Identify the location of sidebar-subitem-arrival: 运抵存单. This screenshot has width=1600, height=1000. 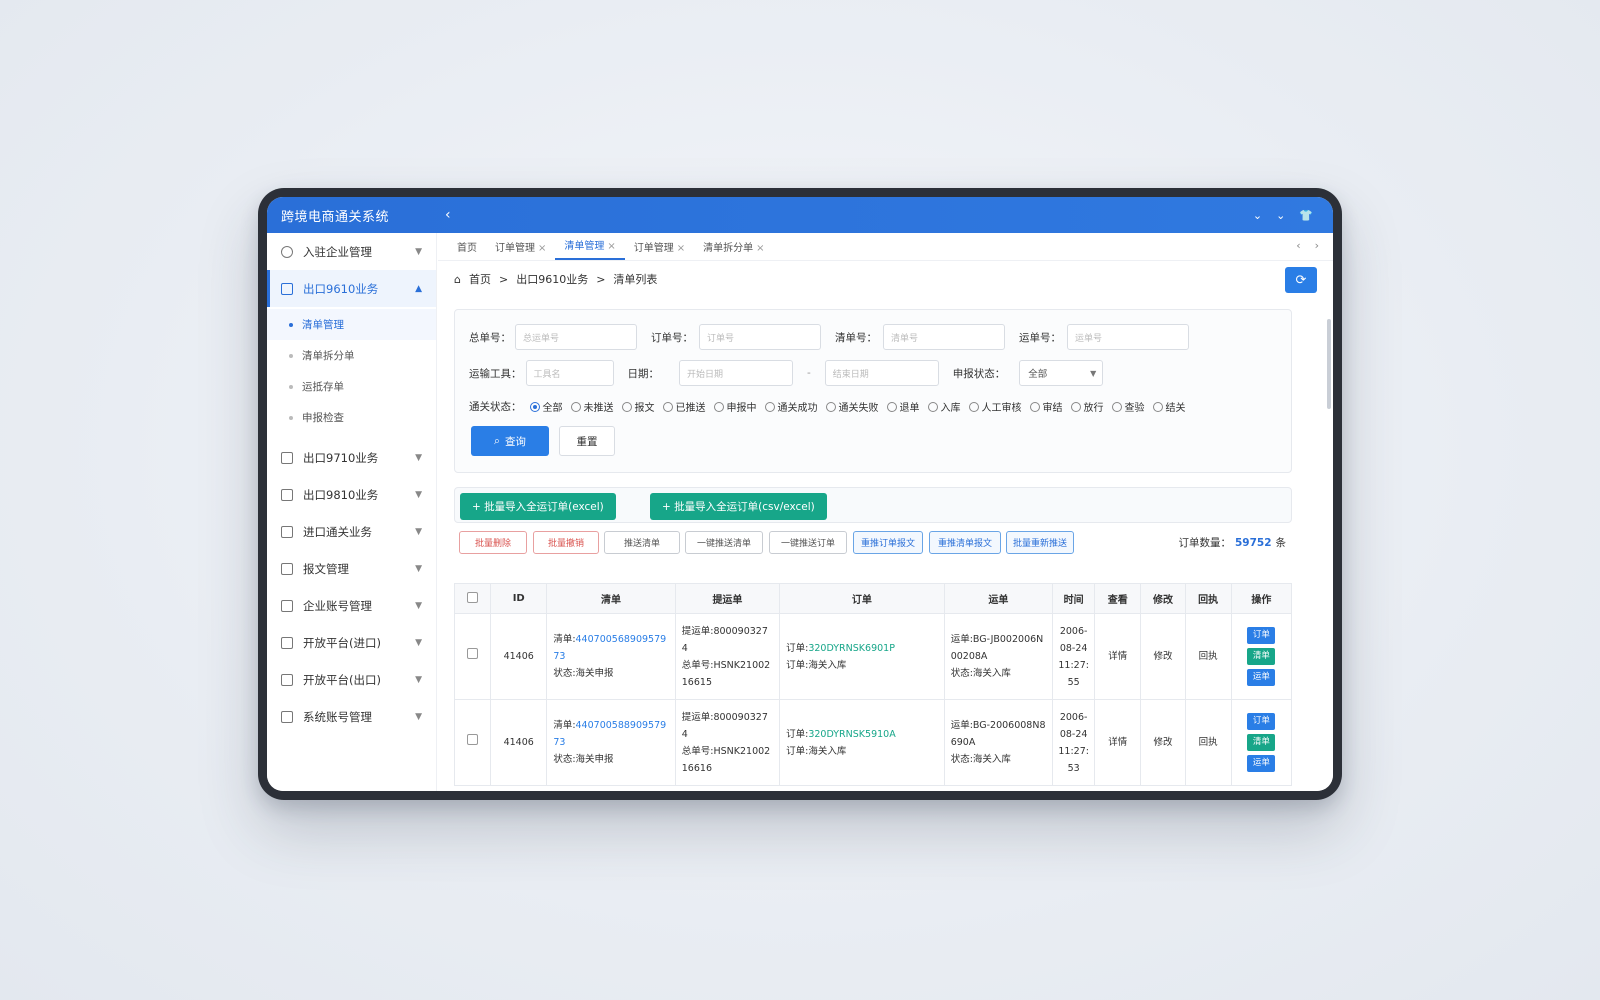
(351, 386).